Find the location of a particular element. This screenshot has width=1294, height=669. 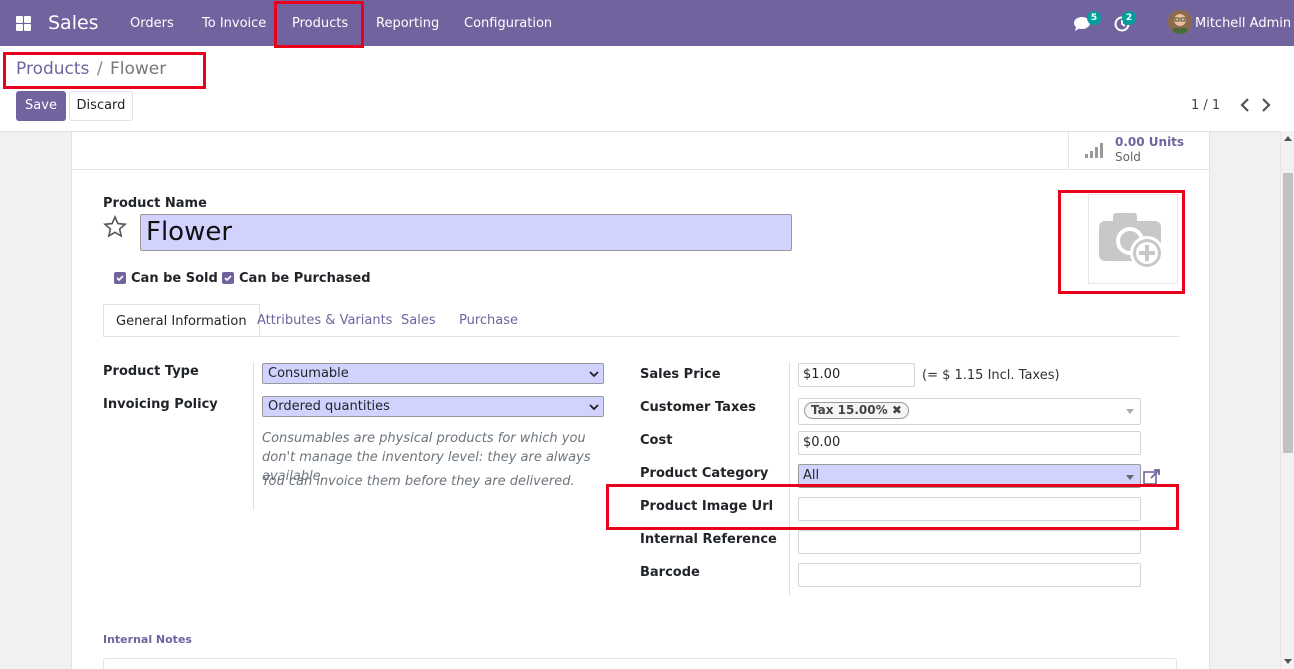

menu-reporting: Reporting is located at coordinates (407, 23).